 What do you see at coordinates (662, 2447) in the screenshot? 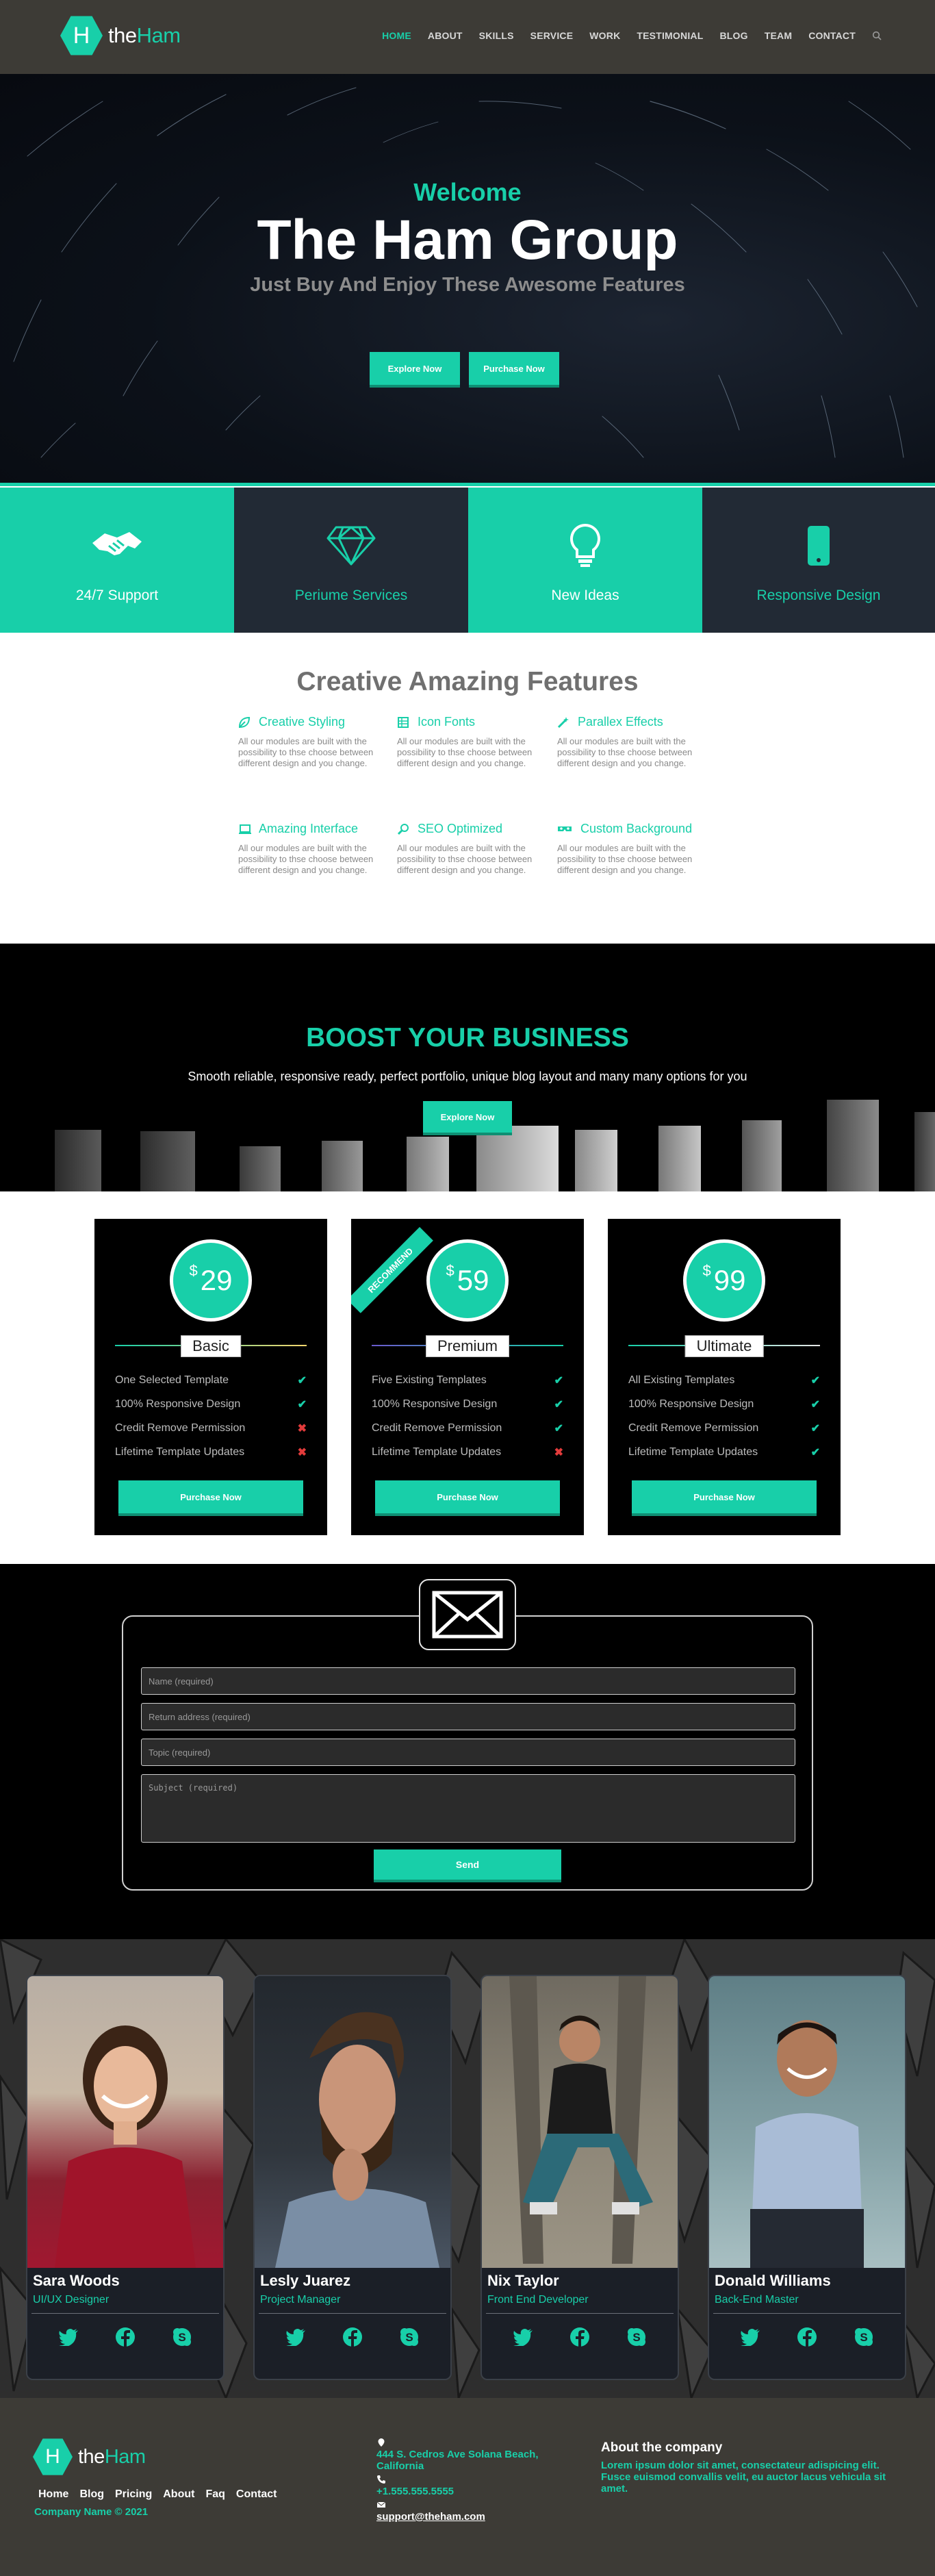
I see `about-title: About the company` at bounding box center [662, 2447].